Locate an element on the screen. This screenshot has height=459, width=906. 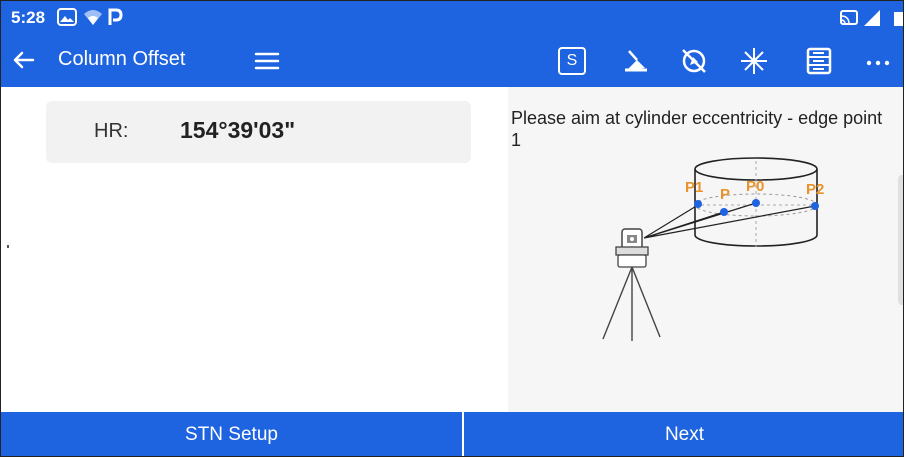
back-arrow-icon is located at coordinates (24, 60).